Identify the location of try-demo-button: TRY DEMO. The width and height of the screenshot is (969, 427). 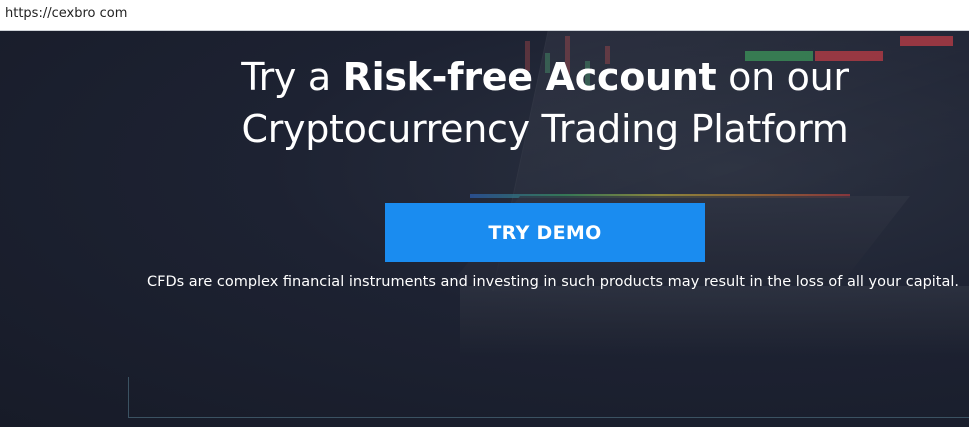
(545, 232).